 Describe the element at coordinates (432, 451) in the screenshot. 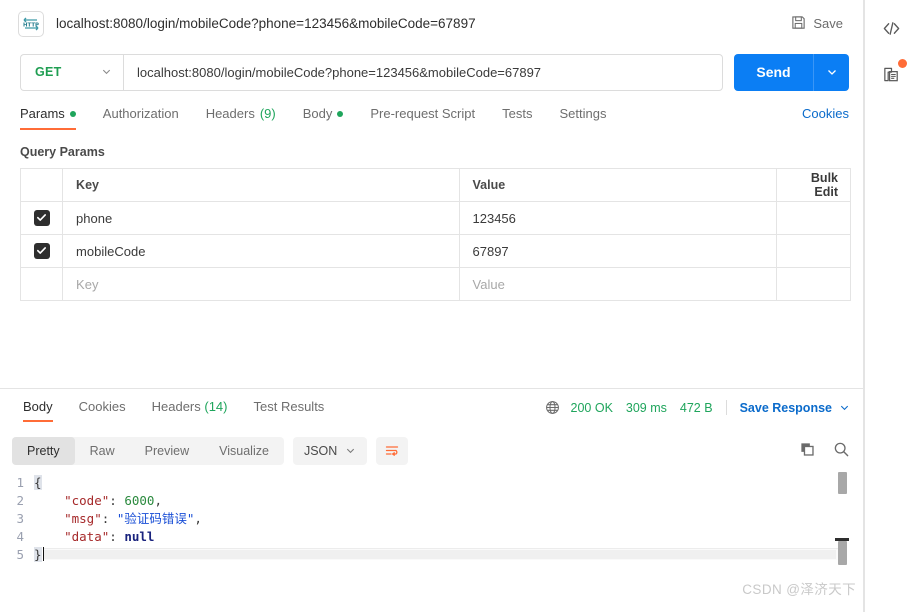

I see `response-format-toolbar: Pretty Raw Preview Visualize JSON` at that location.